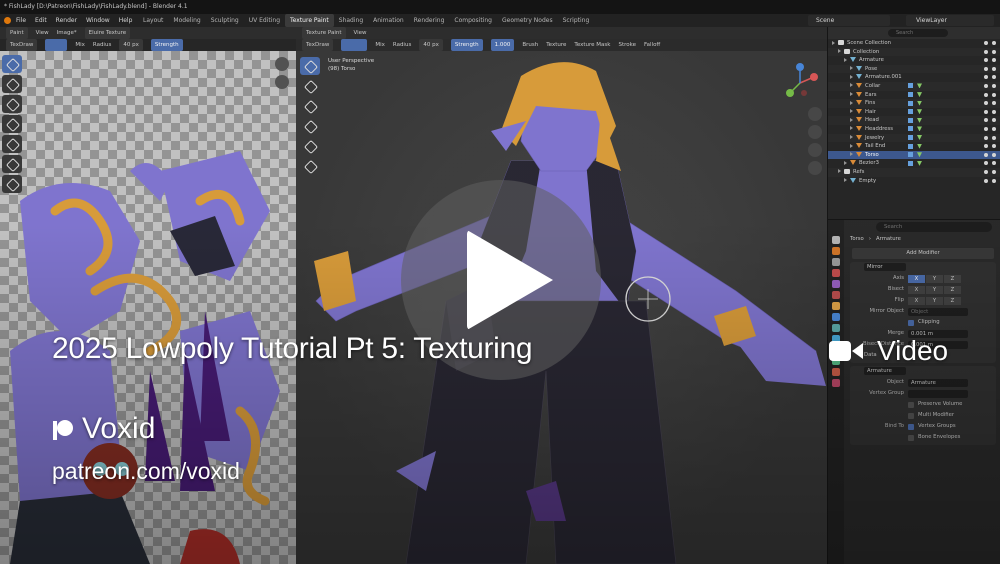 Image resolution: width=1000 pixels, height=564 pixels. I want to click on outliner-row: Fins, so click(914, 103).